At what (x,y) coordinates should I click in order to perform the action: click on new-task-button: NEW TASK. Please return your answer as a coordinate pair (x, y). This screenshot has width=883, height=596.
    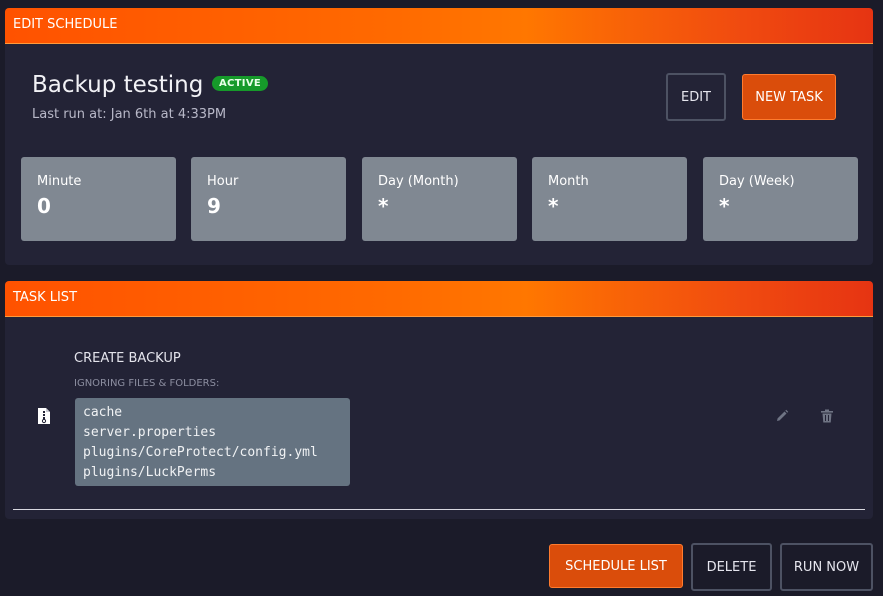
    Looking at the image, I should click on (789, 97).